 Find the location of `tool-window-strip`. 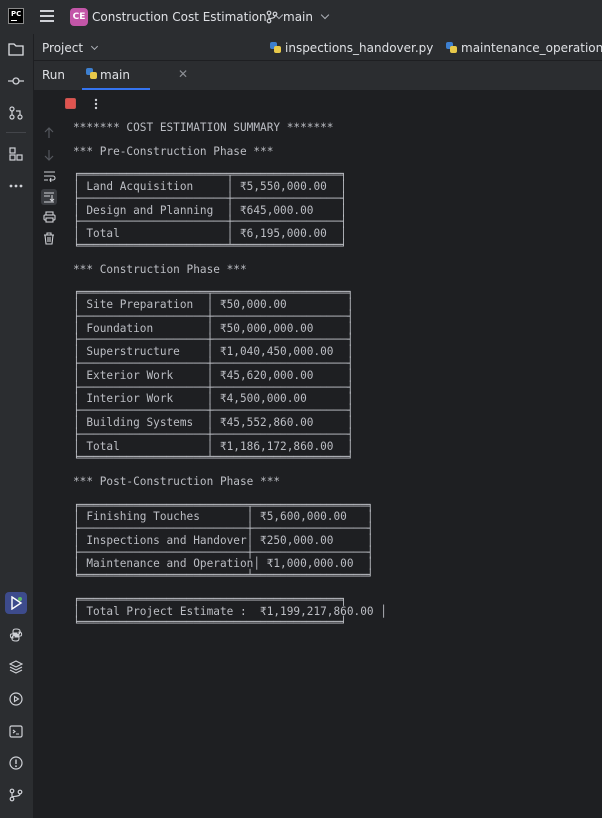

tool-window-strip is located at coordinates (17, 426).